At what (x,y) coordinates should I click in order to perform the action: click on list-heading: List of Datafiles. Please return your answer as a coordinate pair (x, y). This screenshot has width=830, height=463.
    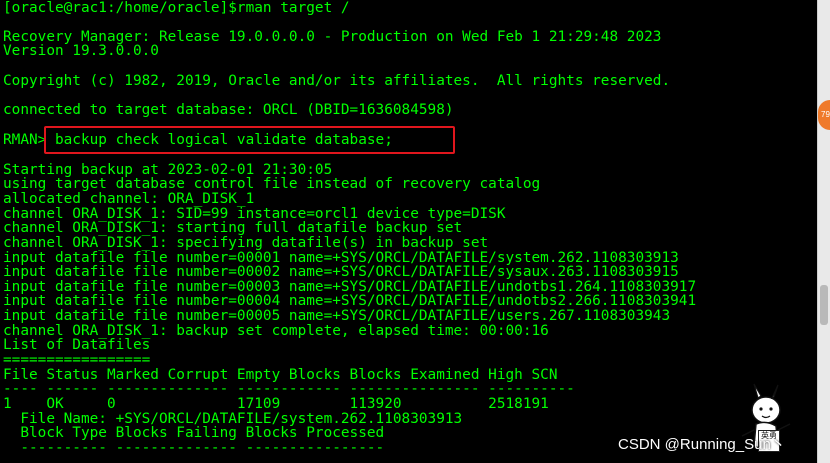
    Looking at the image, I should click on (77, 345).